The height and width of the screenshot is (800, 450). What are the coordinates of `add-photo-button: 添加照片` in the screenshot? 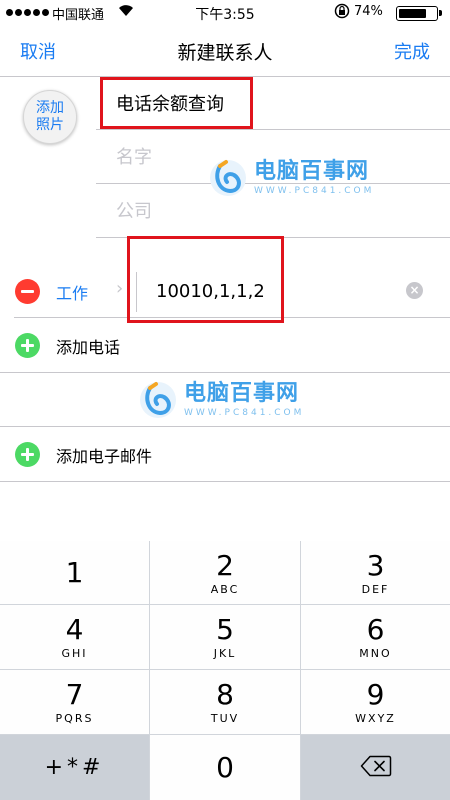 It's located at (50, 117).